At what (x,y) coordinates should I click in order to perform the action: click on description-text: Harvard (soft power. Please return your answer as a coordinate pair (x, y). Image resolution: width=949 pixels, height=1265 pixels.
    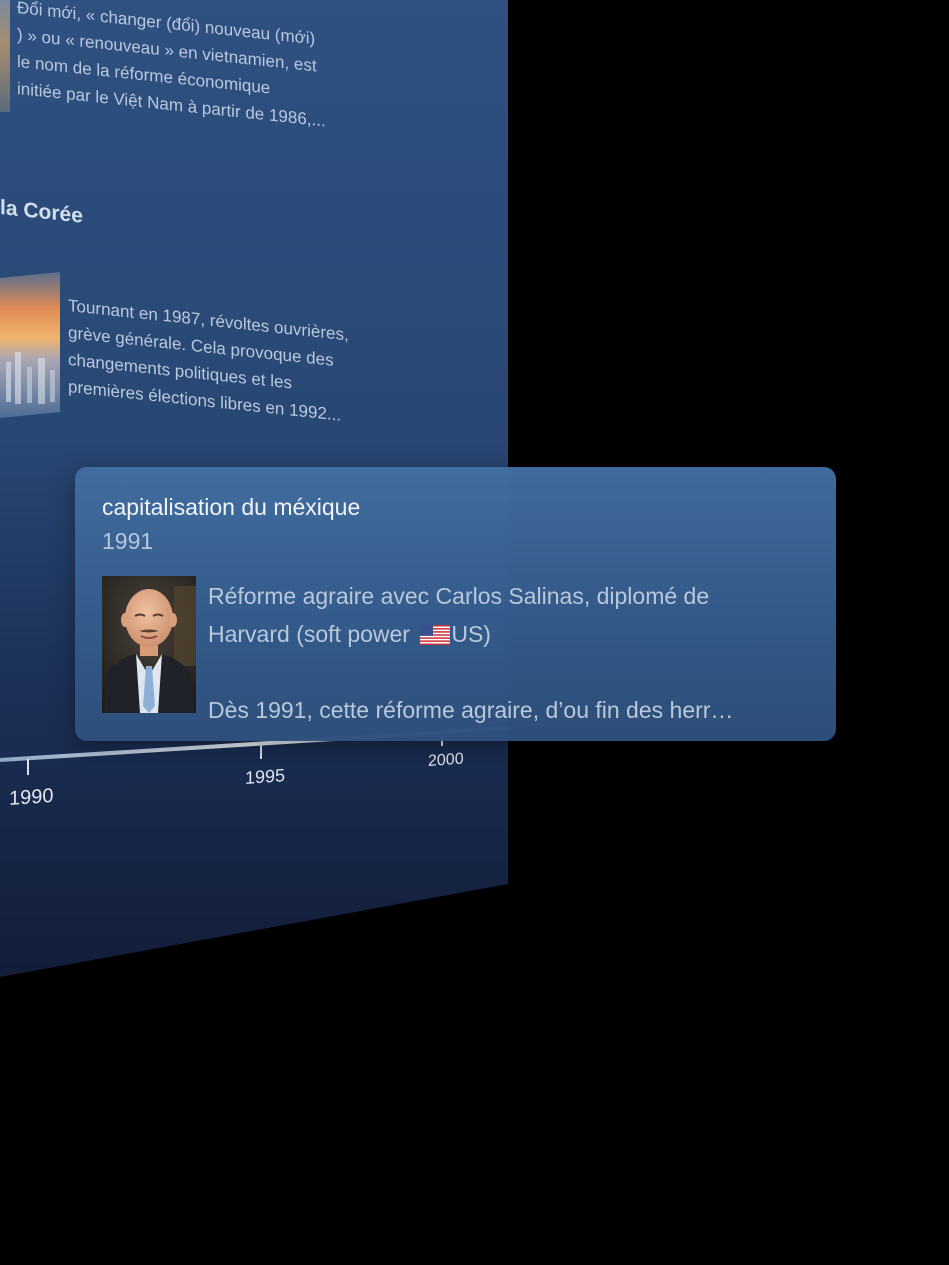
    Looking at the image, I should click on (312, 634).